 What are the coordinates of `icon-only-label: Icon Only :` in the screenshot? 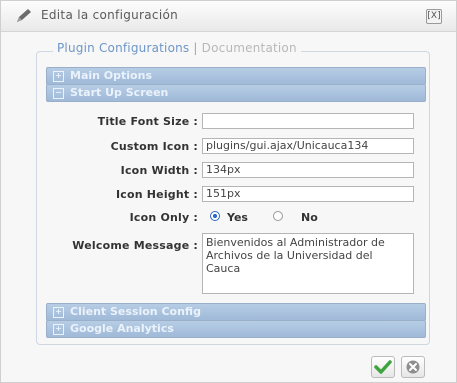 It's located at (163, 217).